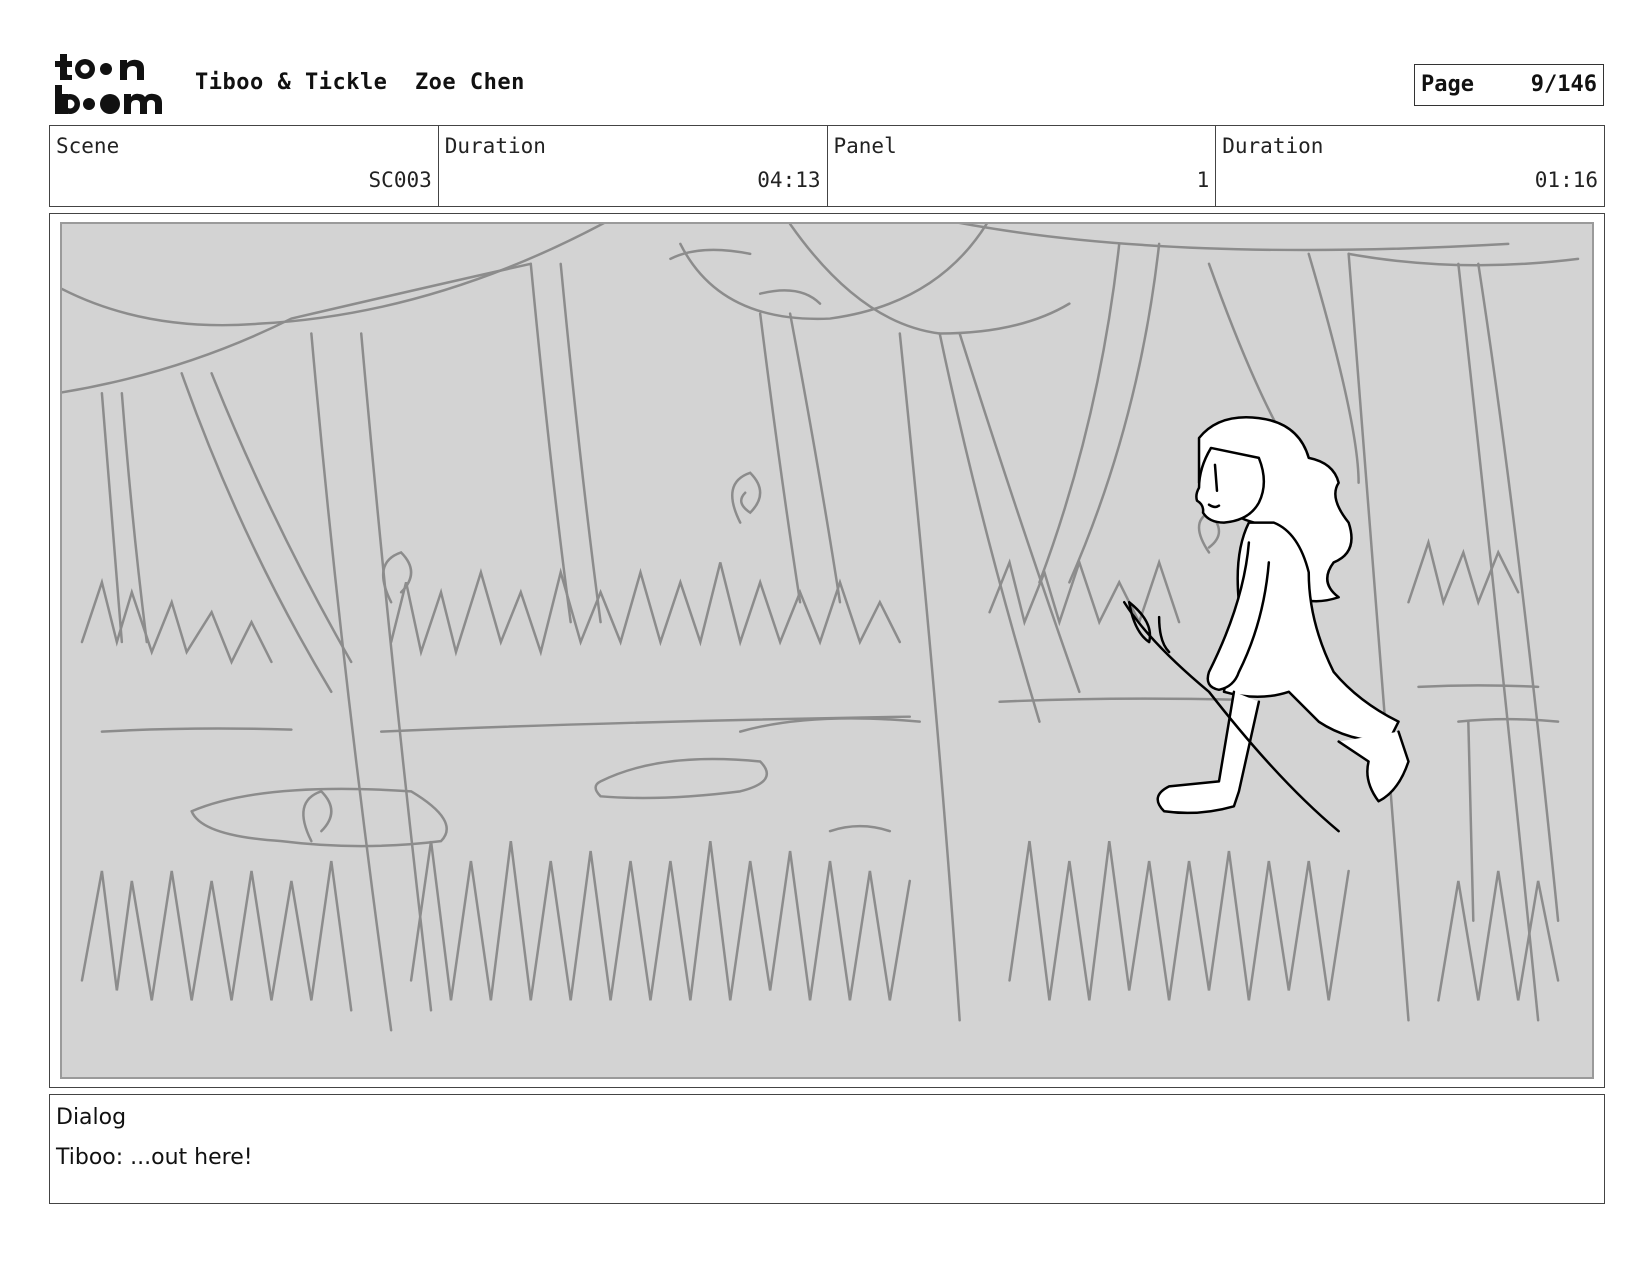 The image size is (1650, 1275). What do you see at coordinates (495, 146) in the screenshot?
I see `scene-duration-label: Duration` at bounding box center [495, 146].